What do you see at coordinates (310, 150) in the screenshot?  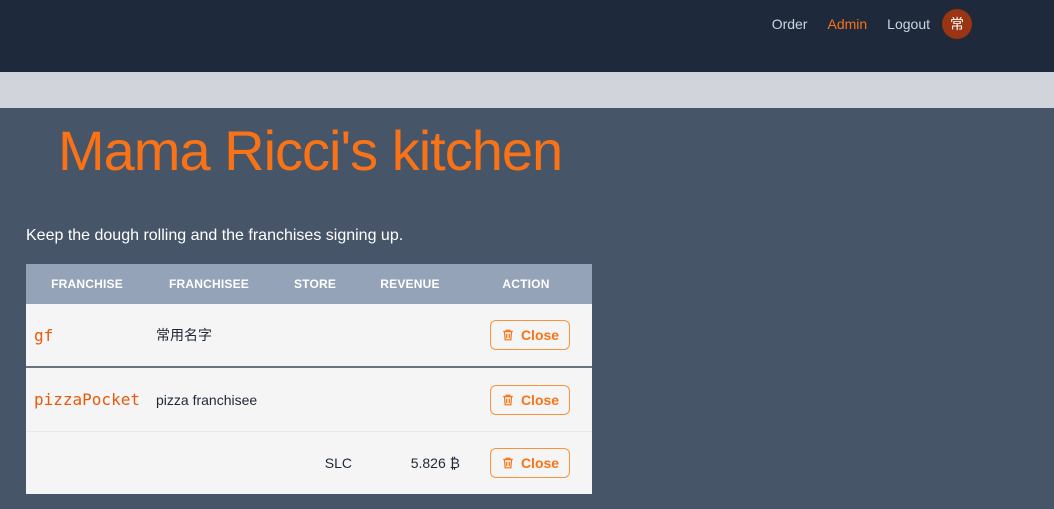 I see `page-title: Mama Ricci's kitchen` at bounding box center [310, 150].